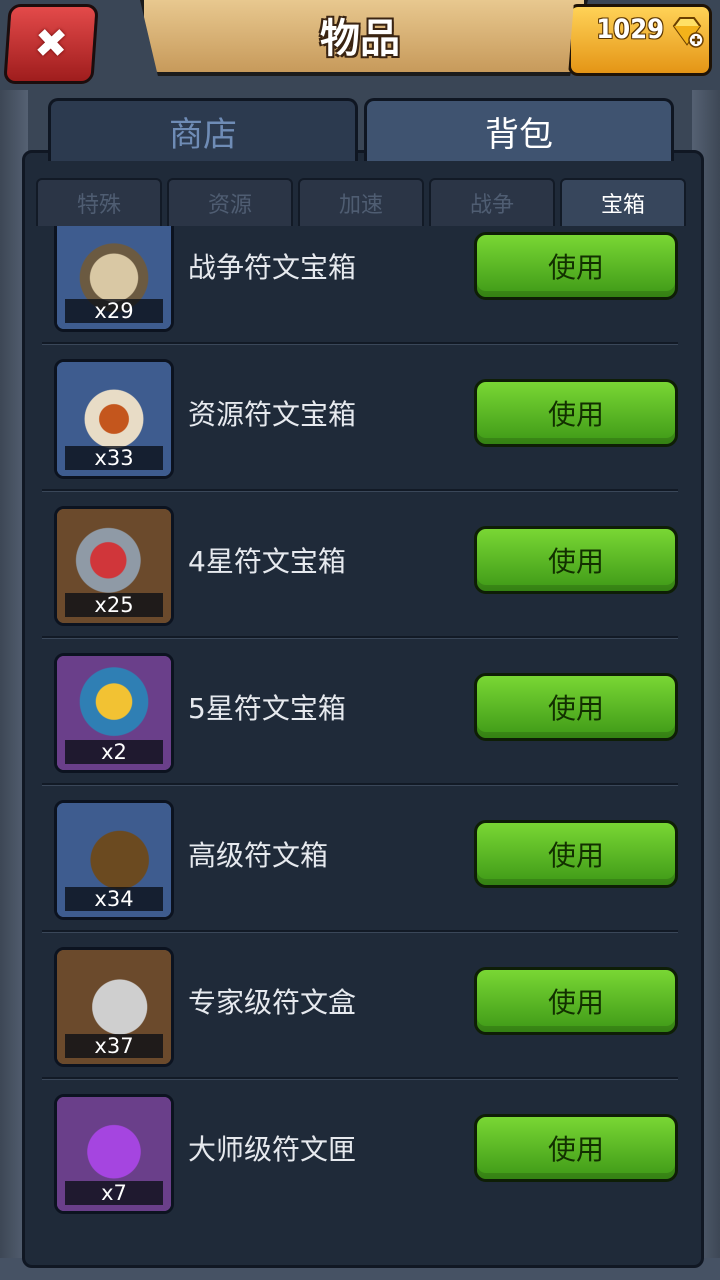 The image size is (720, 1280). Describe the element at coordinates (360, 39) in the screenshot. I see `page-title: 物品` at that location.